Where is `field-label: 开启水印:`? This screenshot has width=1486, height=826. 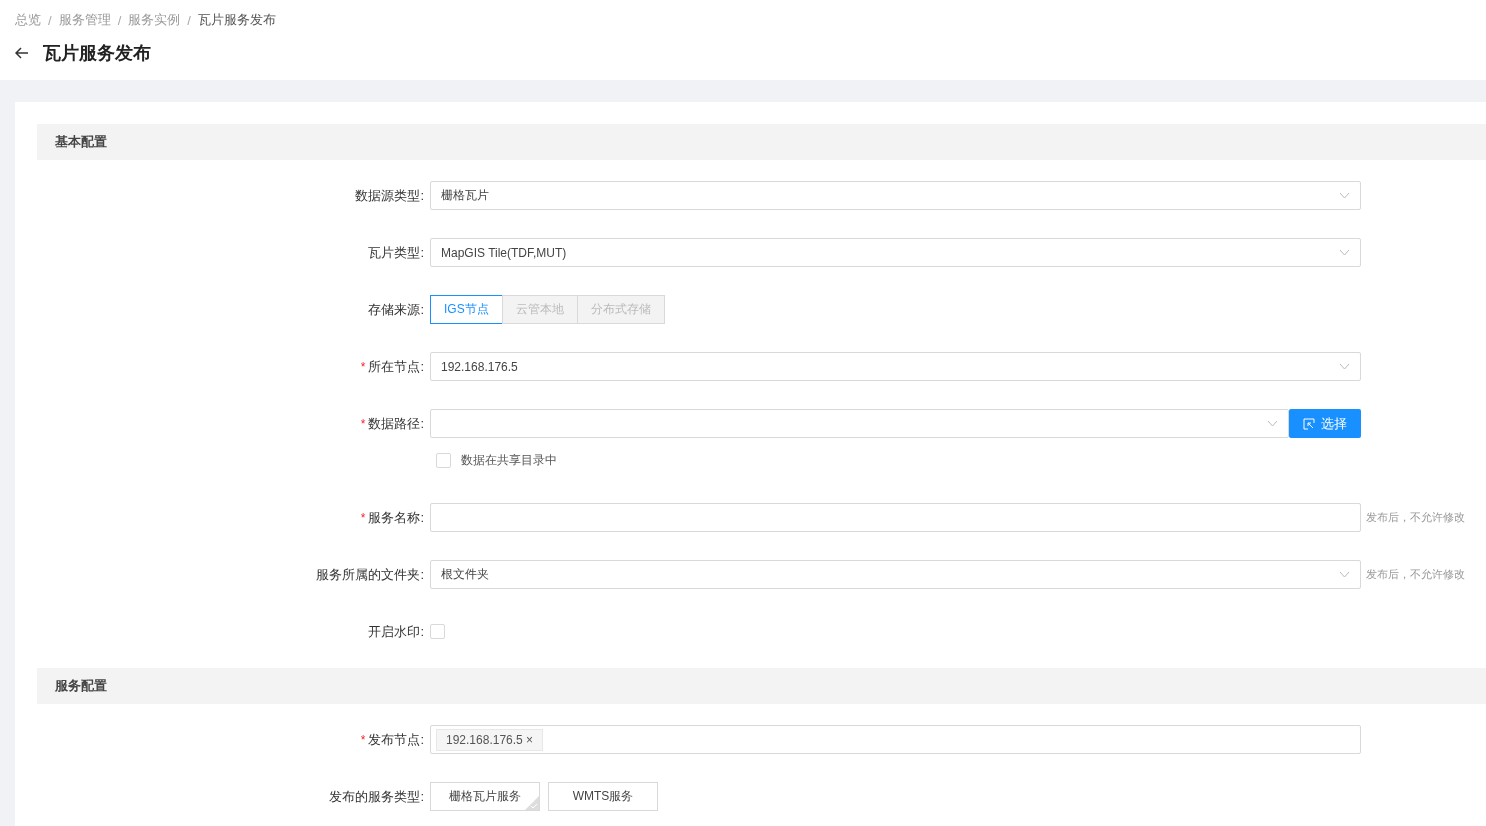
field-label: 开启水印: is located at coordinates (396, 631).